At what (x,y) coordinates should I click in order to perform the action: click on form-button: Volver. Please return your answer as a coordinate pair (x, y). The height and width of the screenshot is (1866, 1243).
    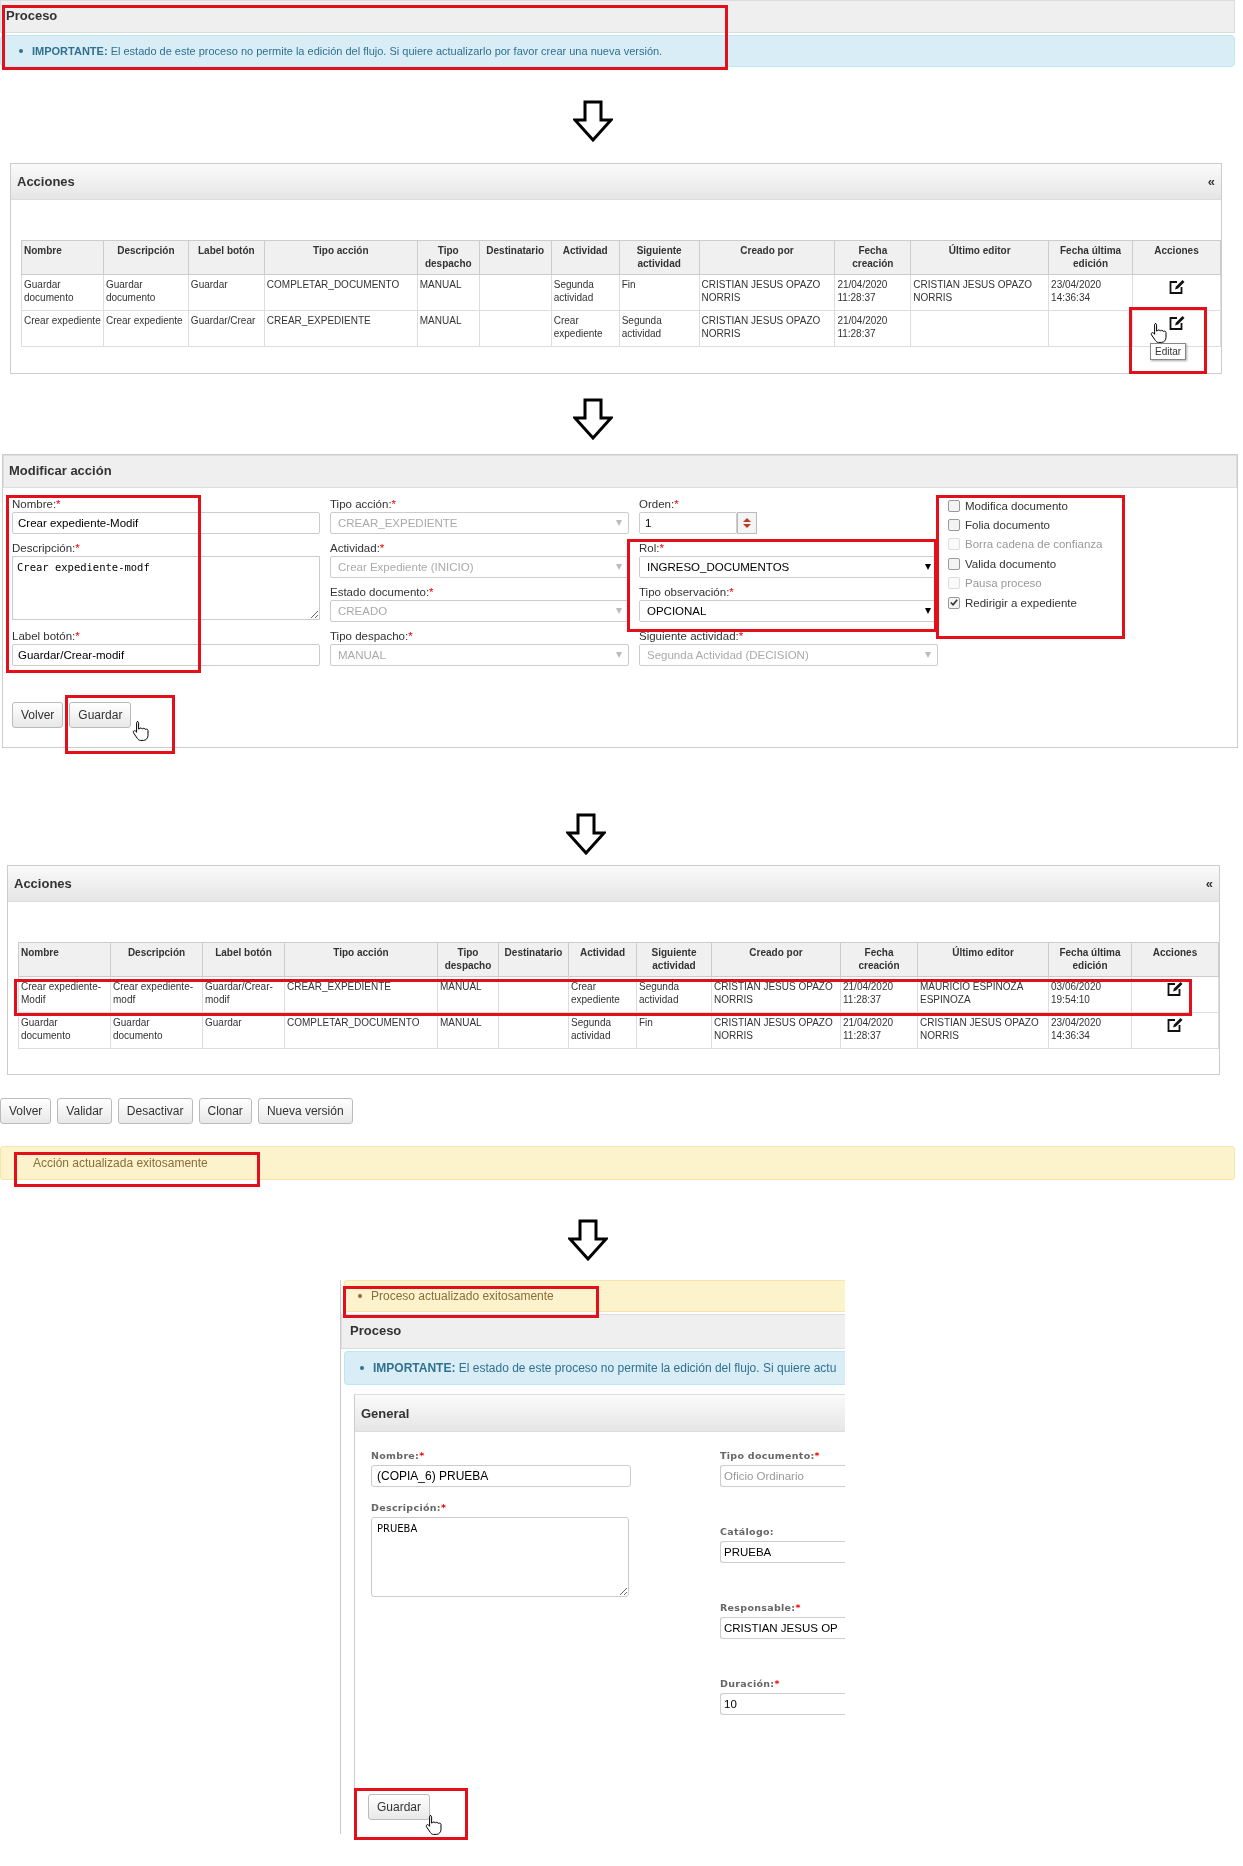
    Looking at the image, I should click on (38, 715).